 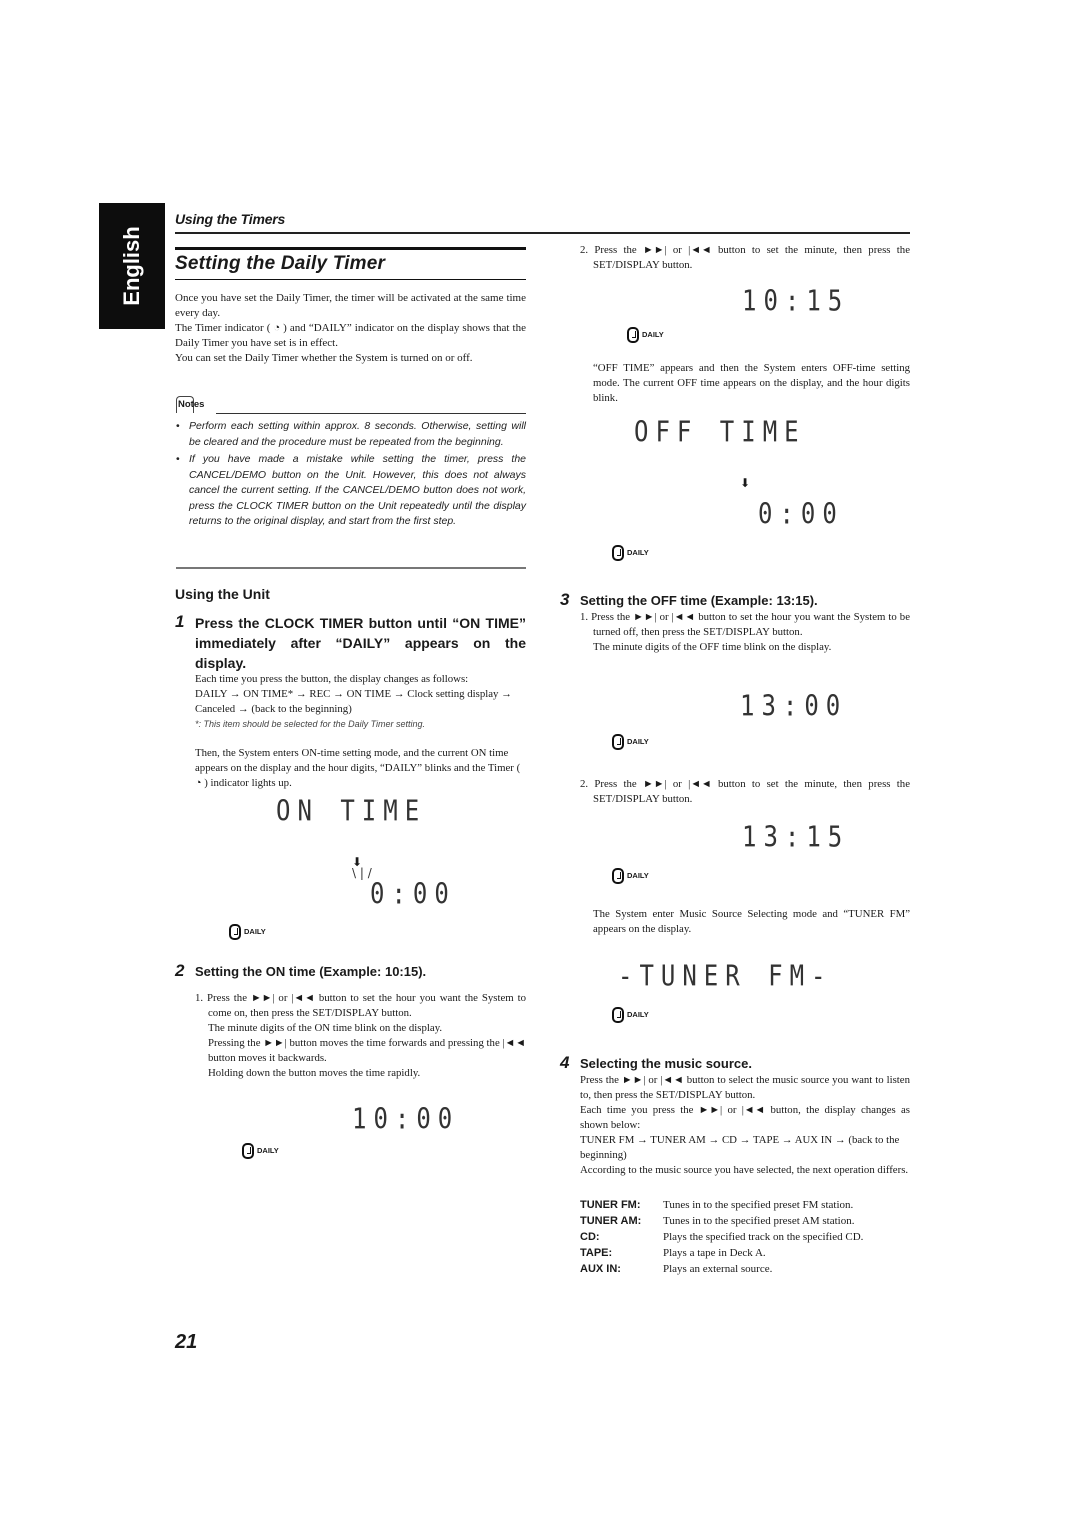 What do you see at coordinates (718, 1269) in the screenshot?
I see `source-desc: Plays an external source.` at bounding box center [718, 1269].